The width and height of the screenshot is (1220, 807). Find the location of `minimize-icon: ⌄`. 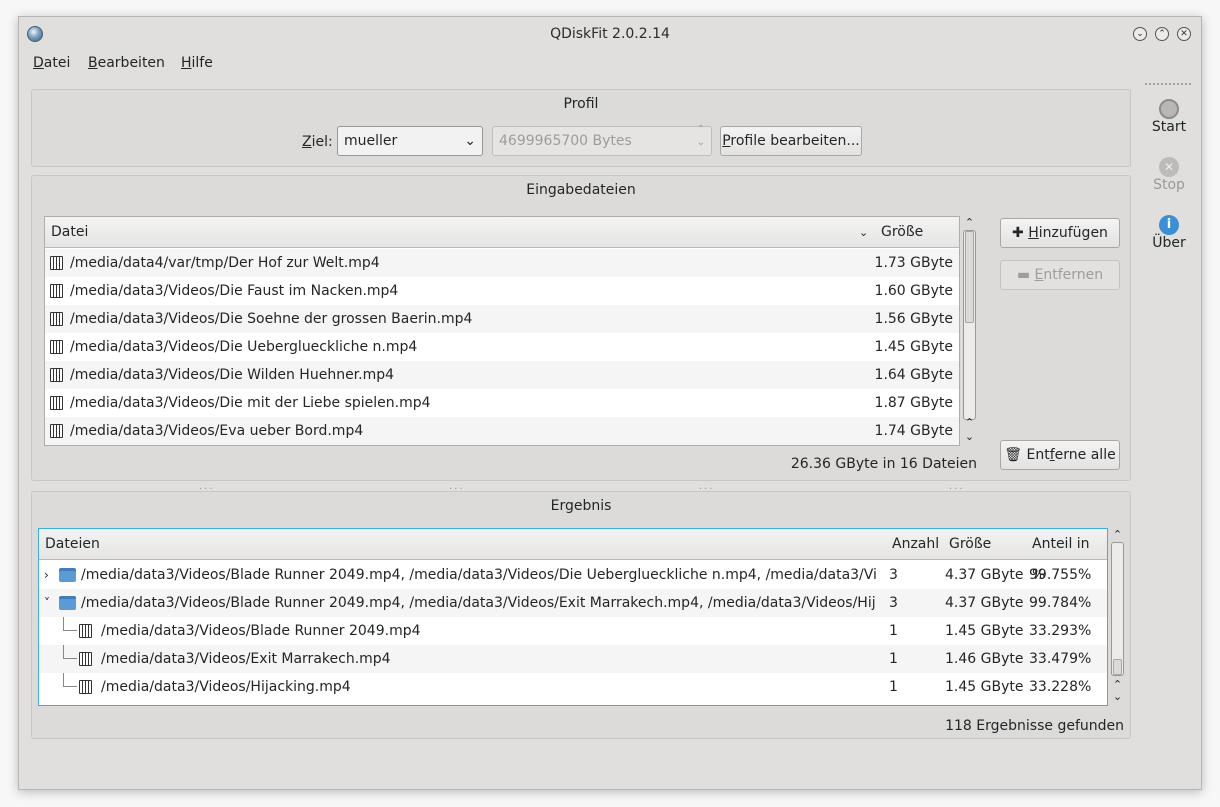

minimize-icon: ⌄ is located at coordinates (1140, 34).